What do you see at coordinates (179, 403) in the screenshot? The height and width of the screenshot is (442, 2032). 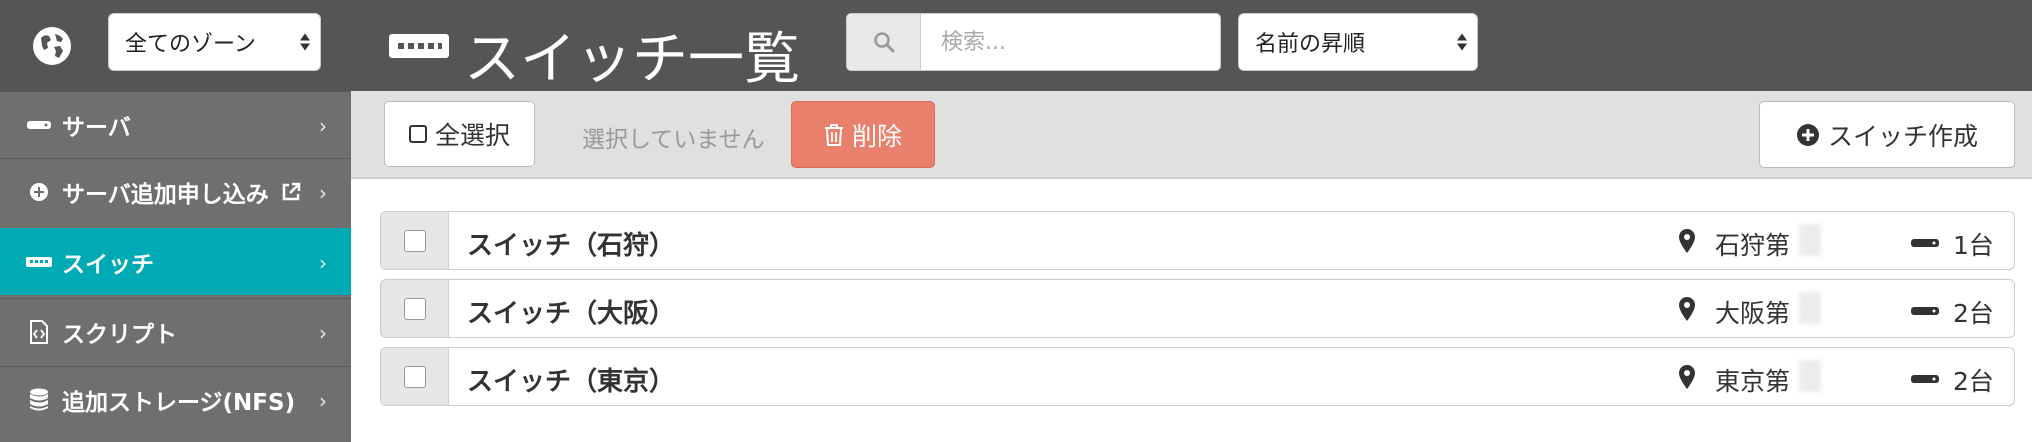 I see `sidebar-item-label: 追加ストレージ(NFS)` at bounding box center [179, 403].